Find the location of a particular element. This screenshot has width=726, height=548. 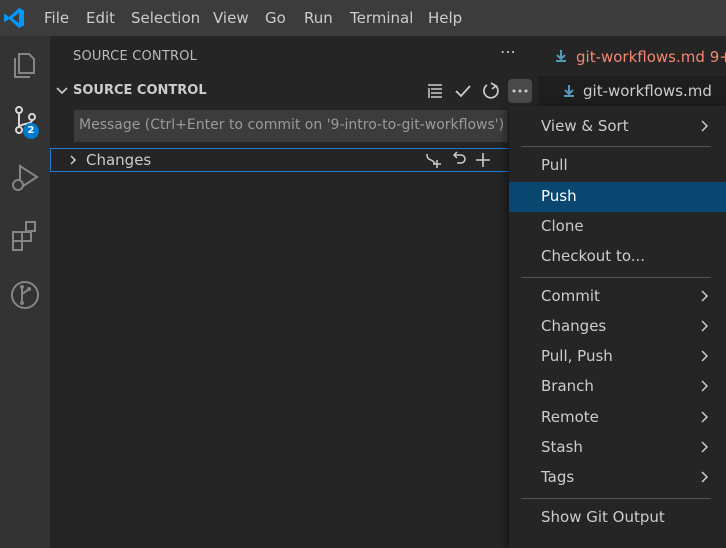

menu-item-label: Branch is located at coordinates (567, 386).